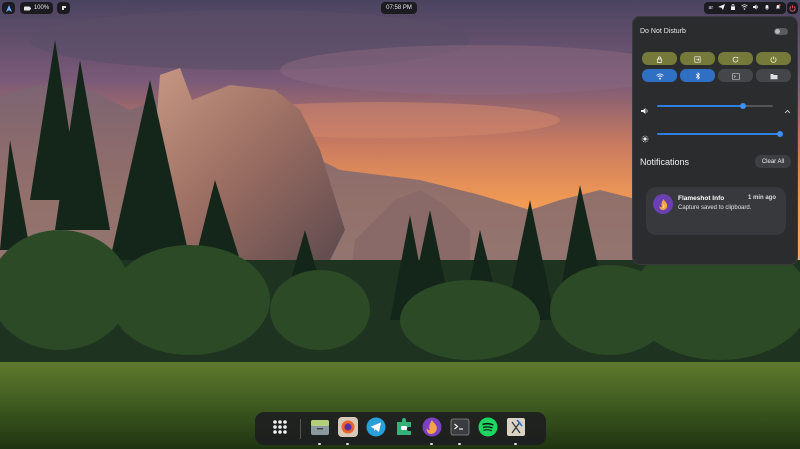 Image resolution: width=800 pixels, height=449 pixels. I want to click on notification-body: Capture saved to clipboard., so click(715, 208).